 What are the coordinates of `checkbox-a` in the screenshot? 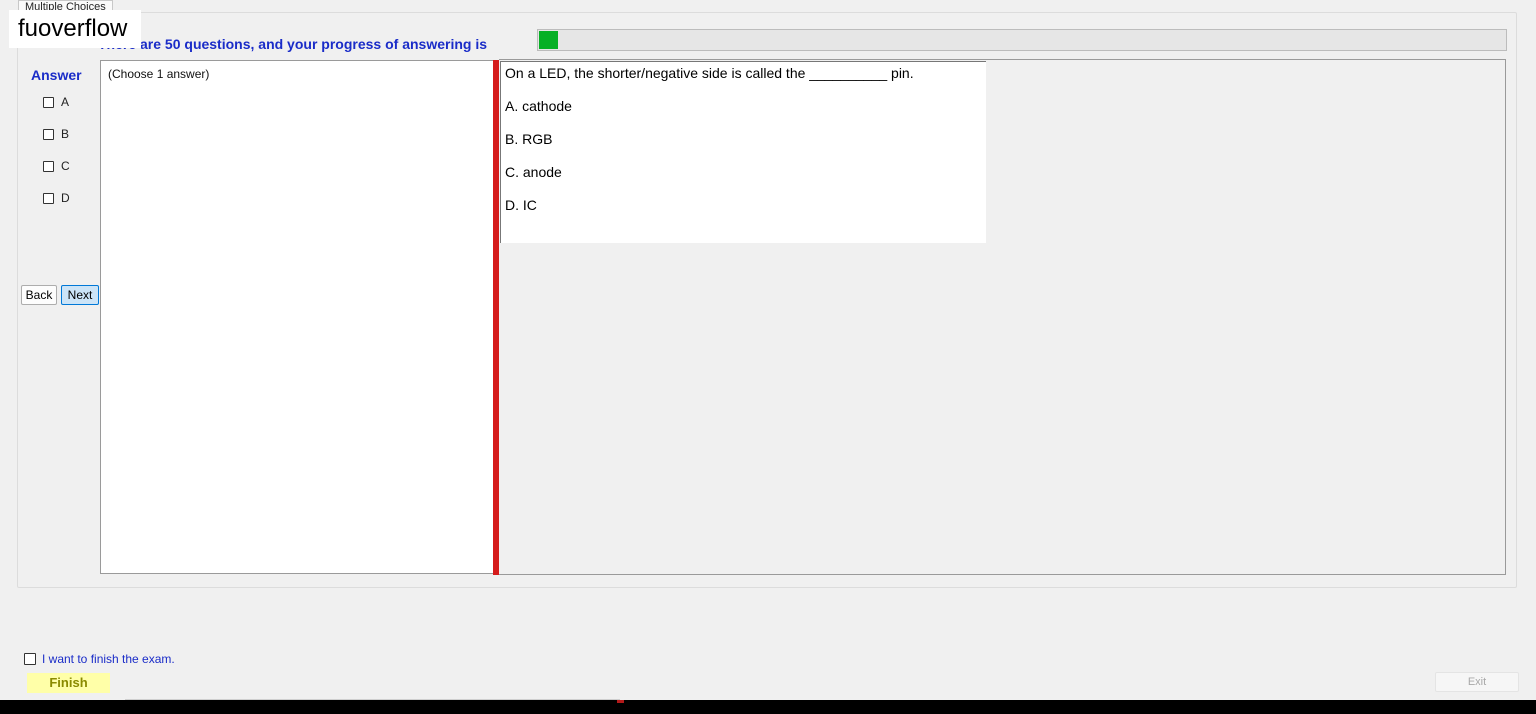 It's located at (48, 102).